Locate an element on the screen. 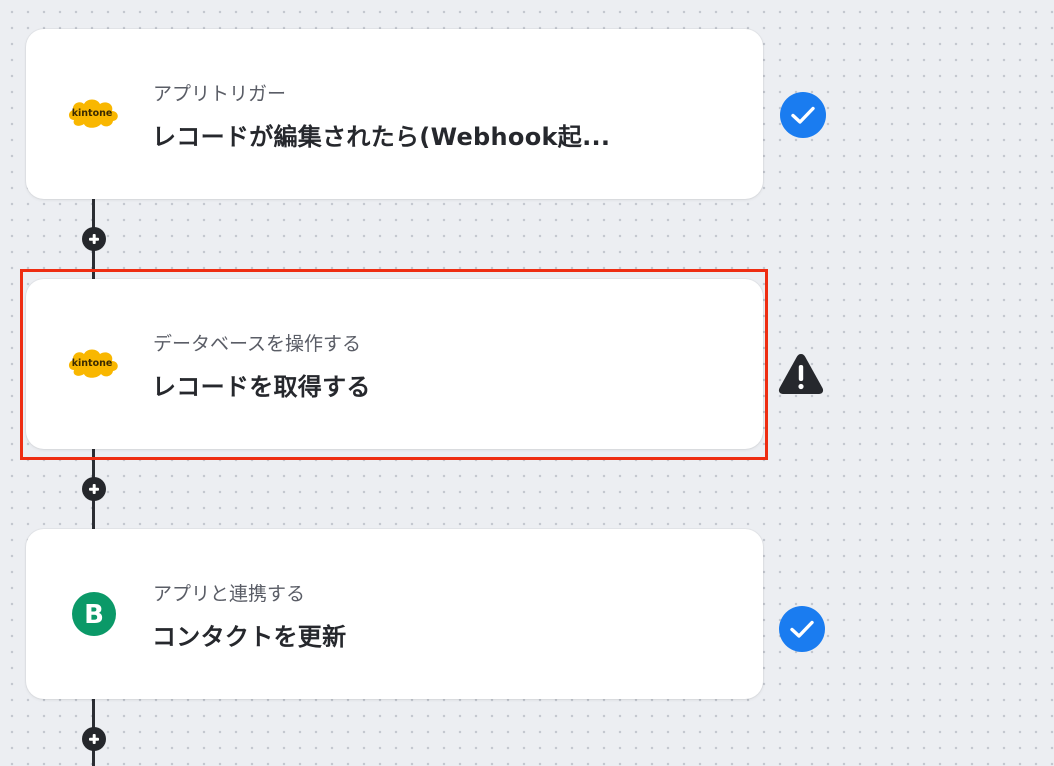 This screenshot has width=1054, height=766. step-title: コンタクトを更新 is located at coordinates (249, 637).